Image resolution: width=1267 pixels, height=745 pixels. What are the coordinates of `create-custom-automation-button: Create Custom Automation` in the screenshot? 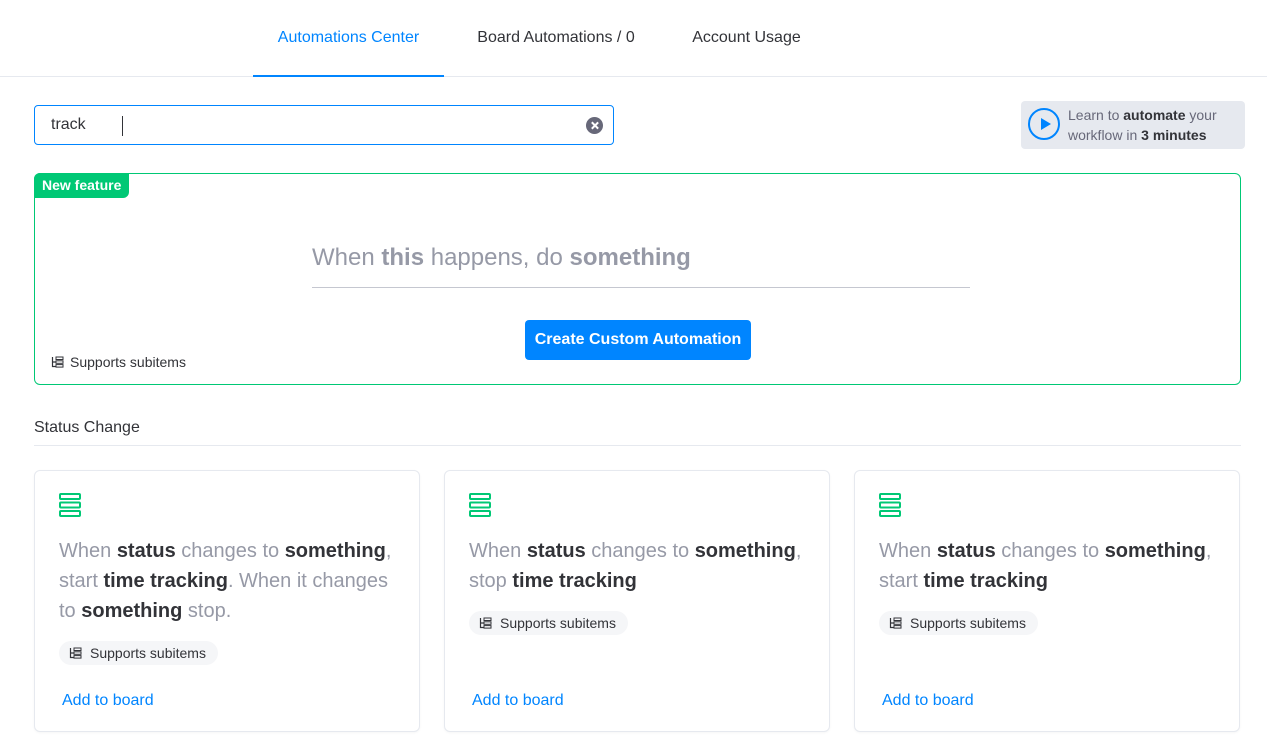 It's located at (638, 340).